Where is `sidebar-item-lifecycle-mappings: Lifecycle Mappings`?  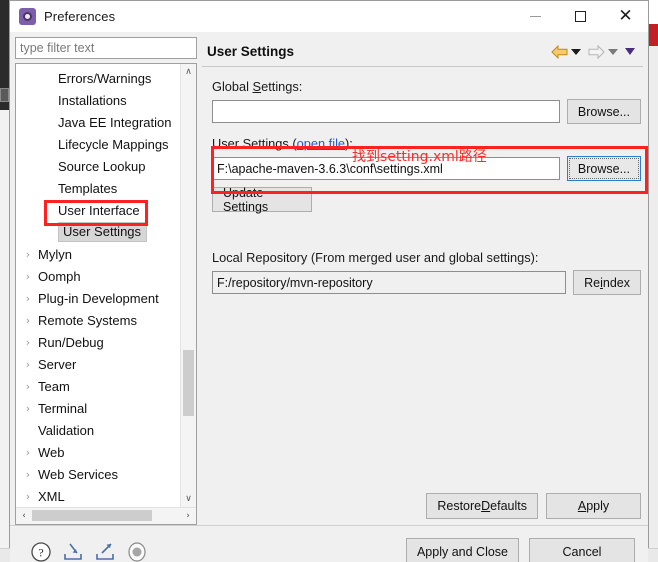 sidebar-item-lifecycle-mappings: Lifecycle Mappings is located at coordinates (98, 144).